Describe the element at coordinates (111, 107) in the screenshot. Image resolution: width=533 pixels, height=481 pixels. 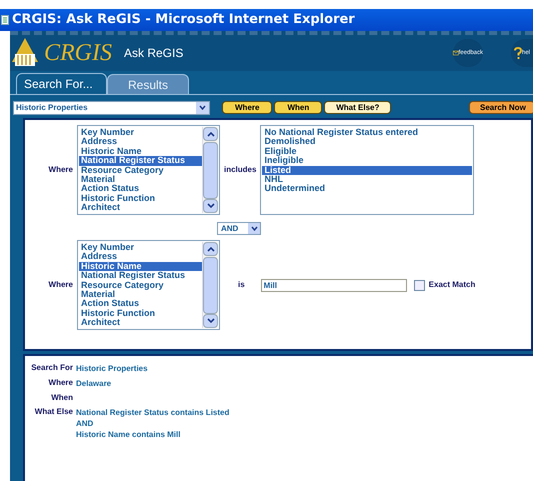
I see `search-for-dropdown: Historic Properties` at that location.